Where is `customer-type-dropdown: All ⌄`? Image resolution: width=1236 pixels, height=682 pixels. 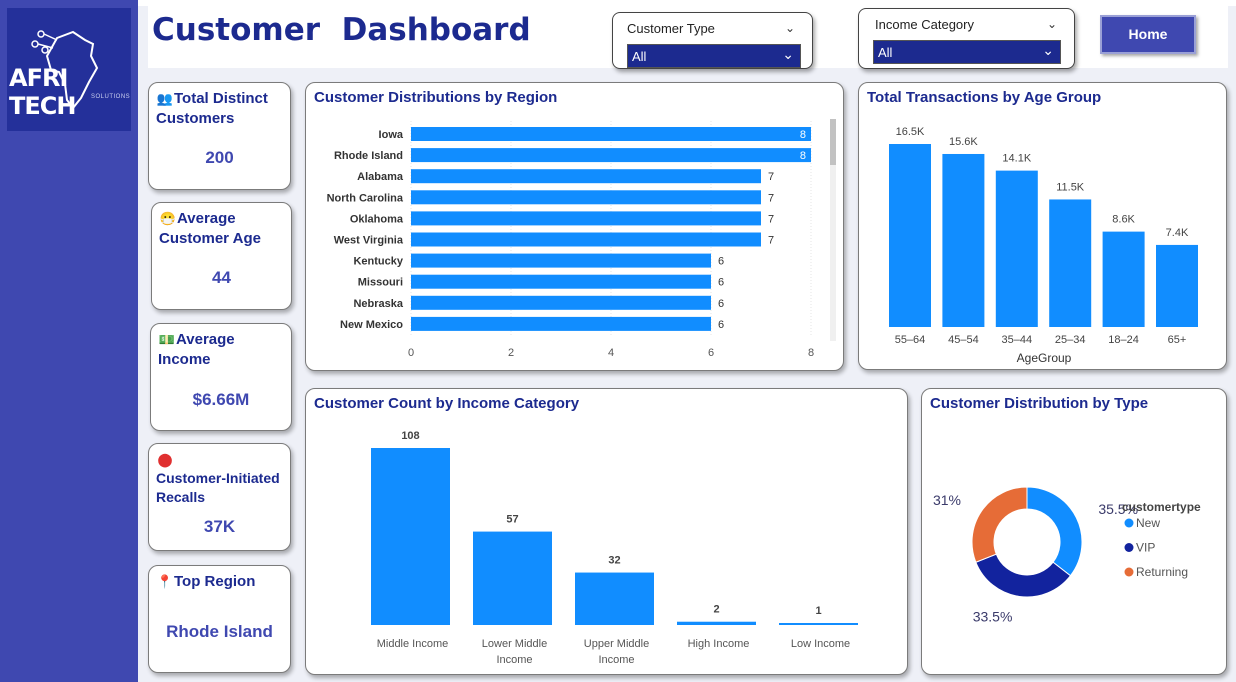
customer-type-dropdown: All ⌄ is located at coordinates (714, 56).